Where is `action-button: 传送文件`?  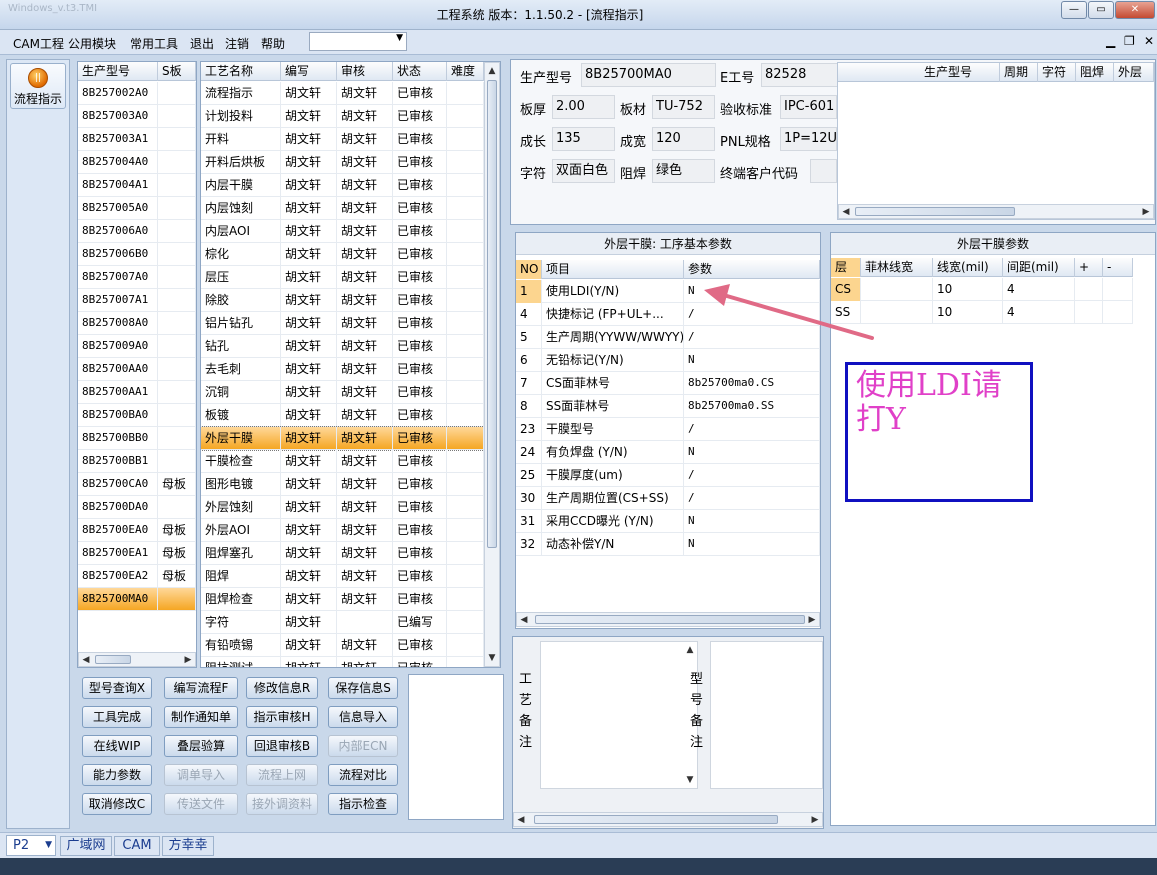
action-button: 传送文件 is located at coordinates (201, 804).